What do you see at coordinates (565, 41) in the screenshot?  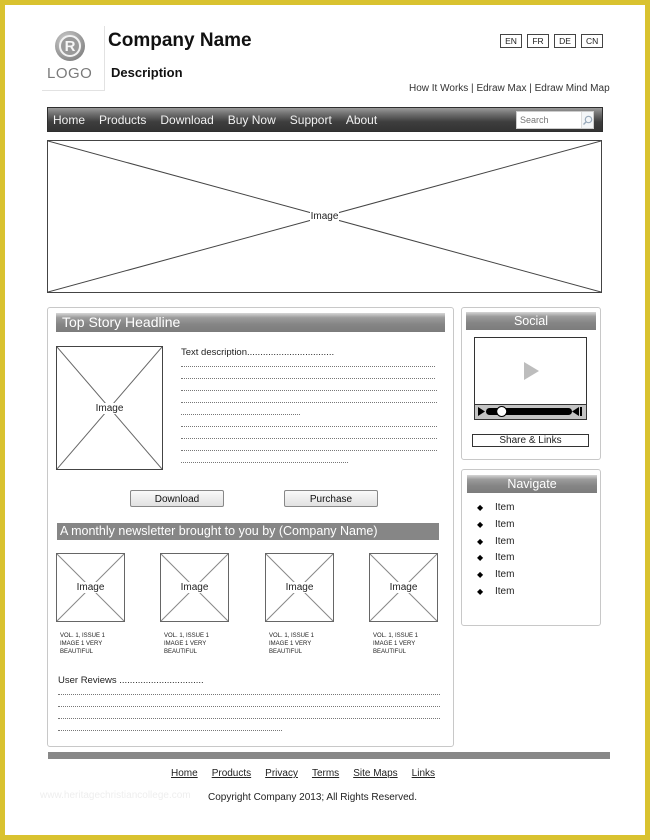 I see `lang-de-button: DE` at bounding box center [565, 41].